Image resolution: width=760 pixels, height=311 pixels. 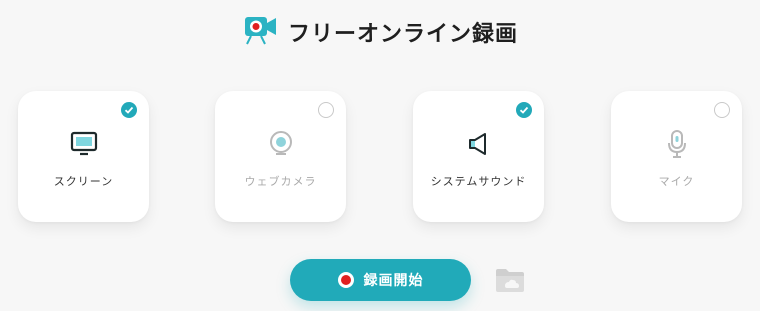 I want to click on source-card-screen: スクリーン, so click(x=83, y=156).